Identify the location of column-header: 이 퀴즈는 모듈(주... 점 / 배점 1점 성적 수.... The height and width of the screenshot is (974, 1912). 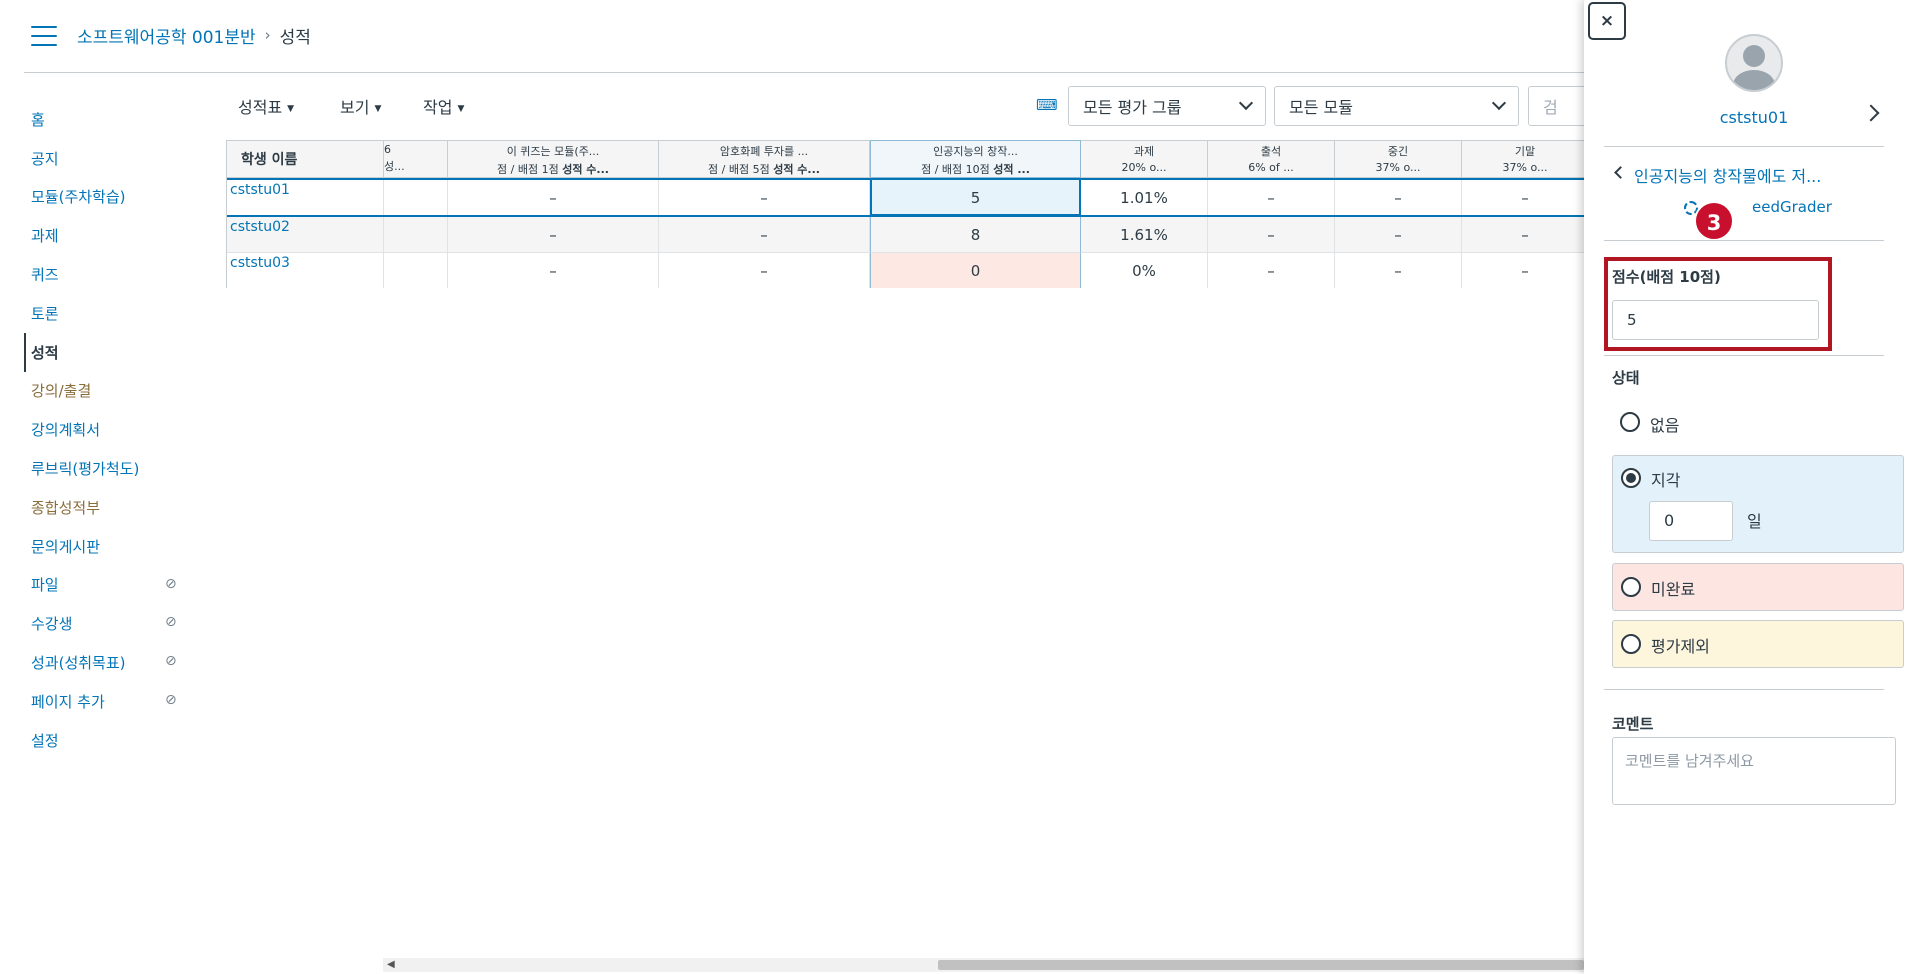
(553, 159).